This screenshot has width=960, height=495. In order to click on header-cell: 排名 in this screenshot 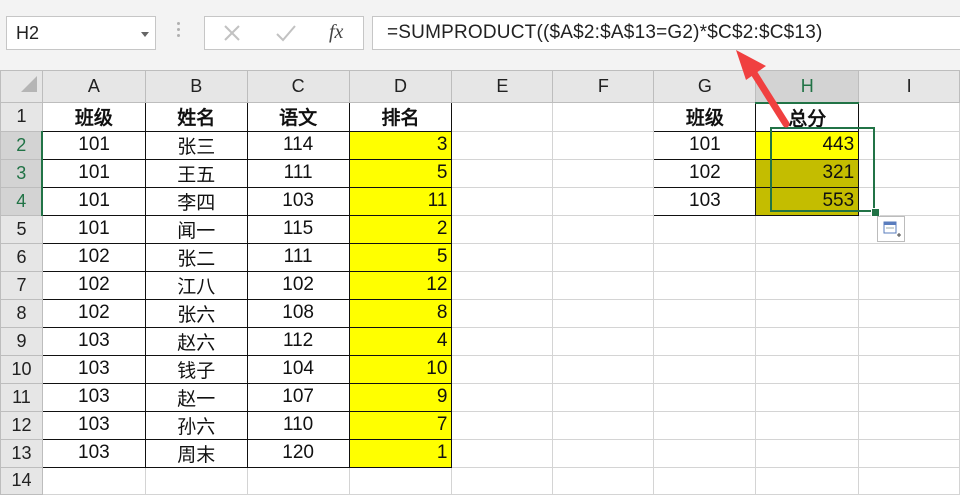, I will do `click(400, 117)`.